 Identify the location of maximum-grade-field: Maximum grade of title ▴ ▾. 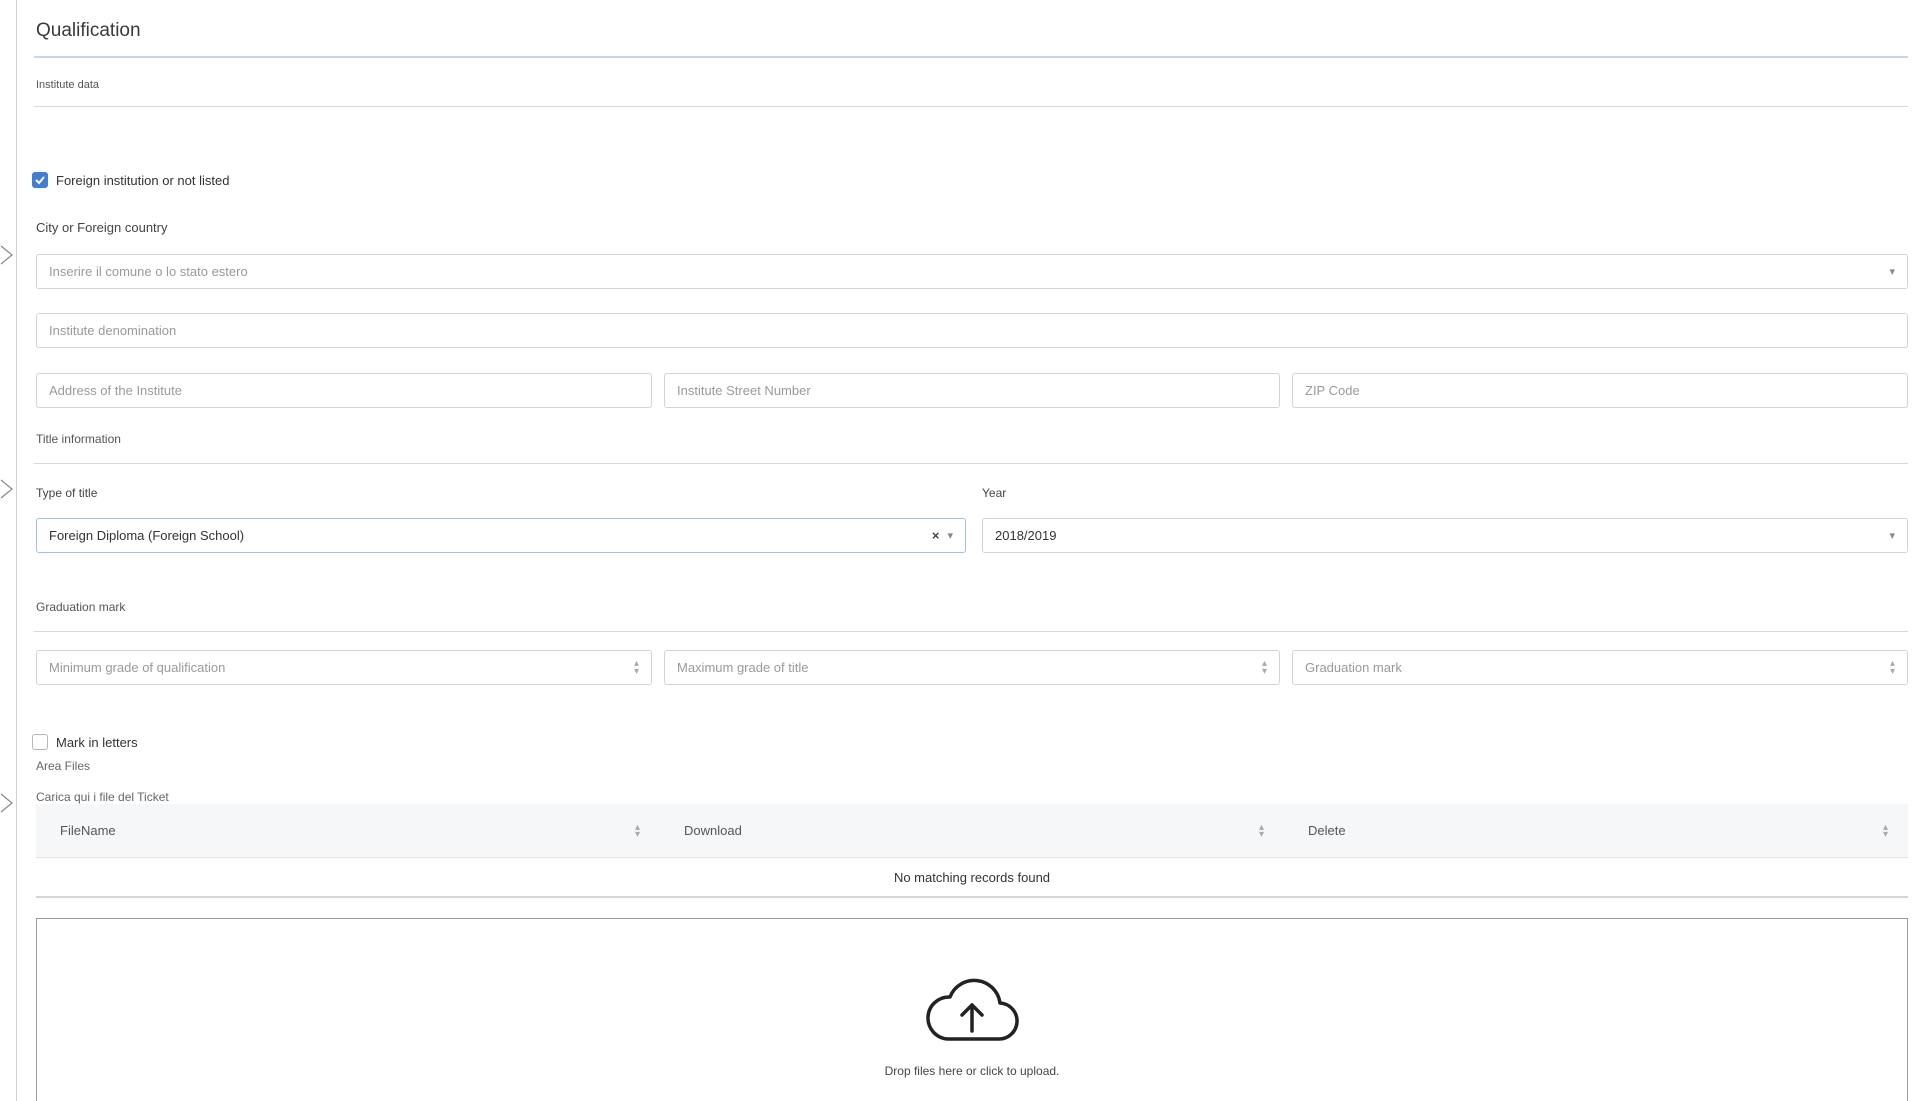
(972, 667).